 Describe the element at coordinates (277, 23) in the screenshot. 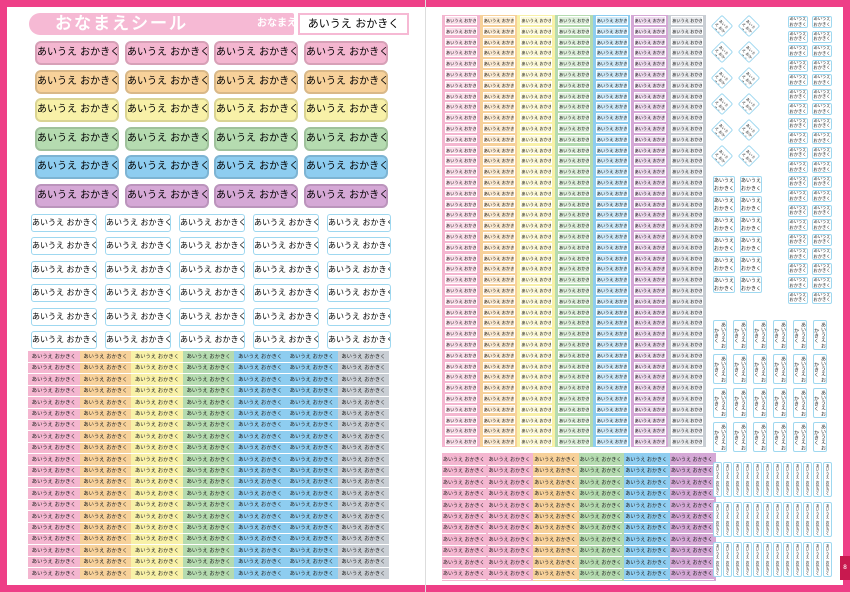

I see `name-label: おなまえ` at that location.